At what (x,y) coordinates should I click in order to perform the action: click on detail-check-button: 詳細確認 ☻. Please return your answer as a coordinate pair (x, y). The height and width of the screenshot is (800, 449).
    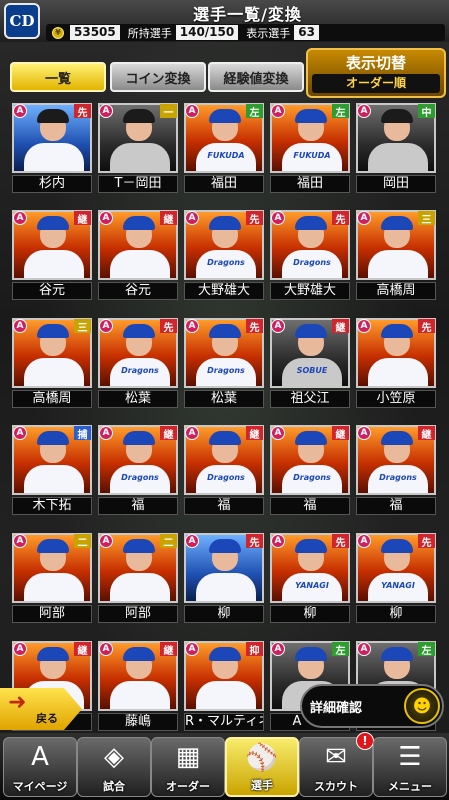
    Looking at the image, I should click on (372, 706).